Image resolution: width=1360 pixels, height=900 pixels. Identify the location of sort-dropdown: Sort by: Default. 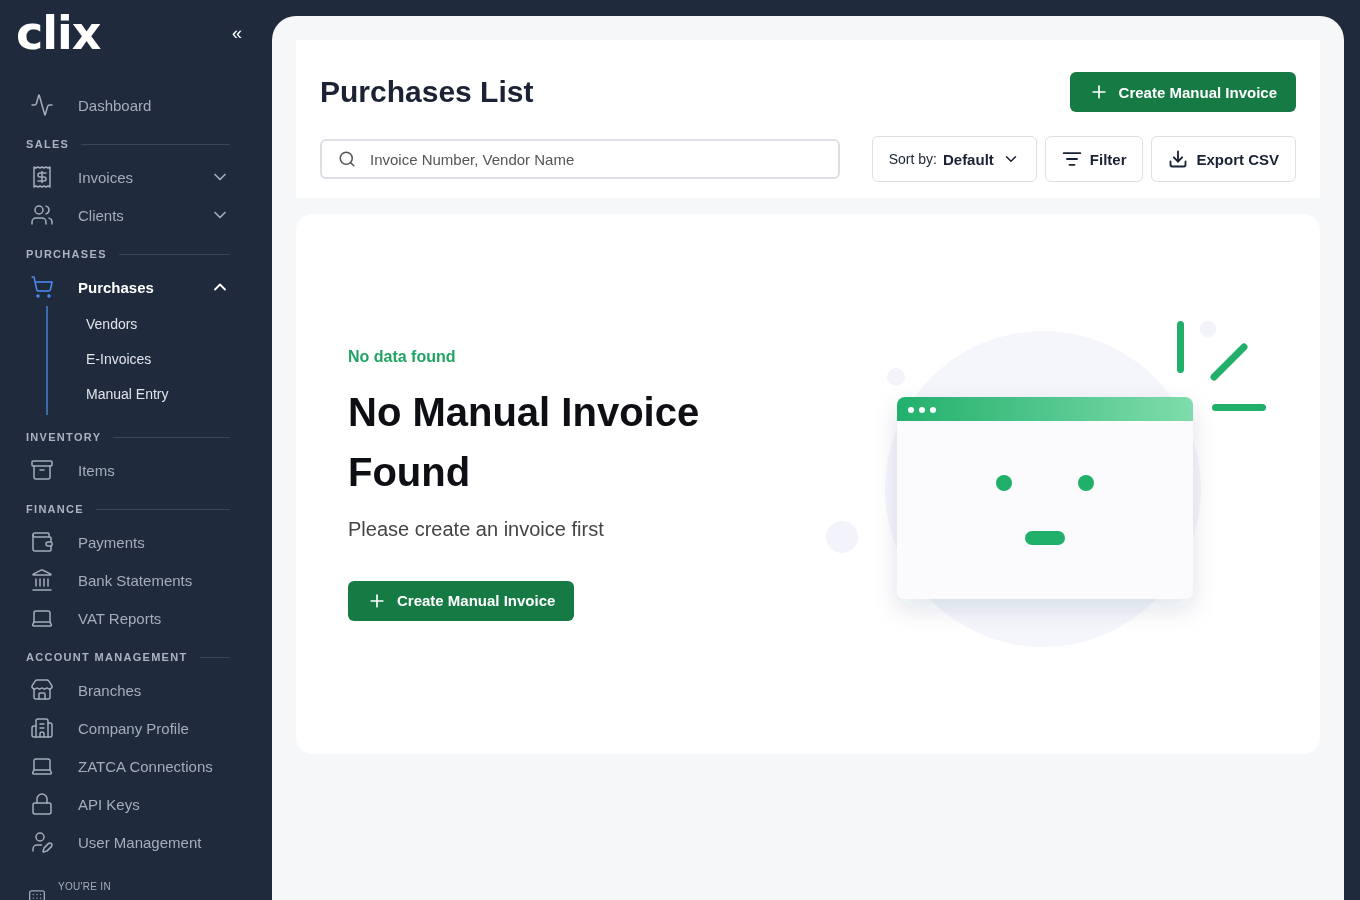
(954, 159).